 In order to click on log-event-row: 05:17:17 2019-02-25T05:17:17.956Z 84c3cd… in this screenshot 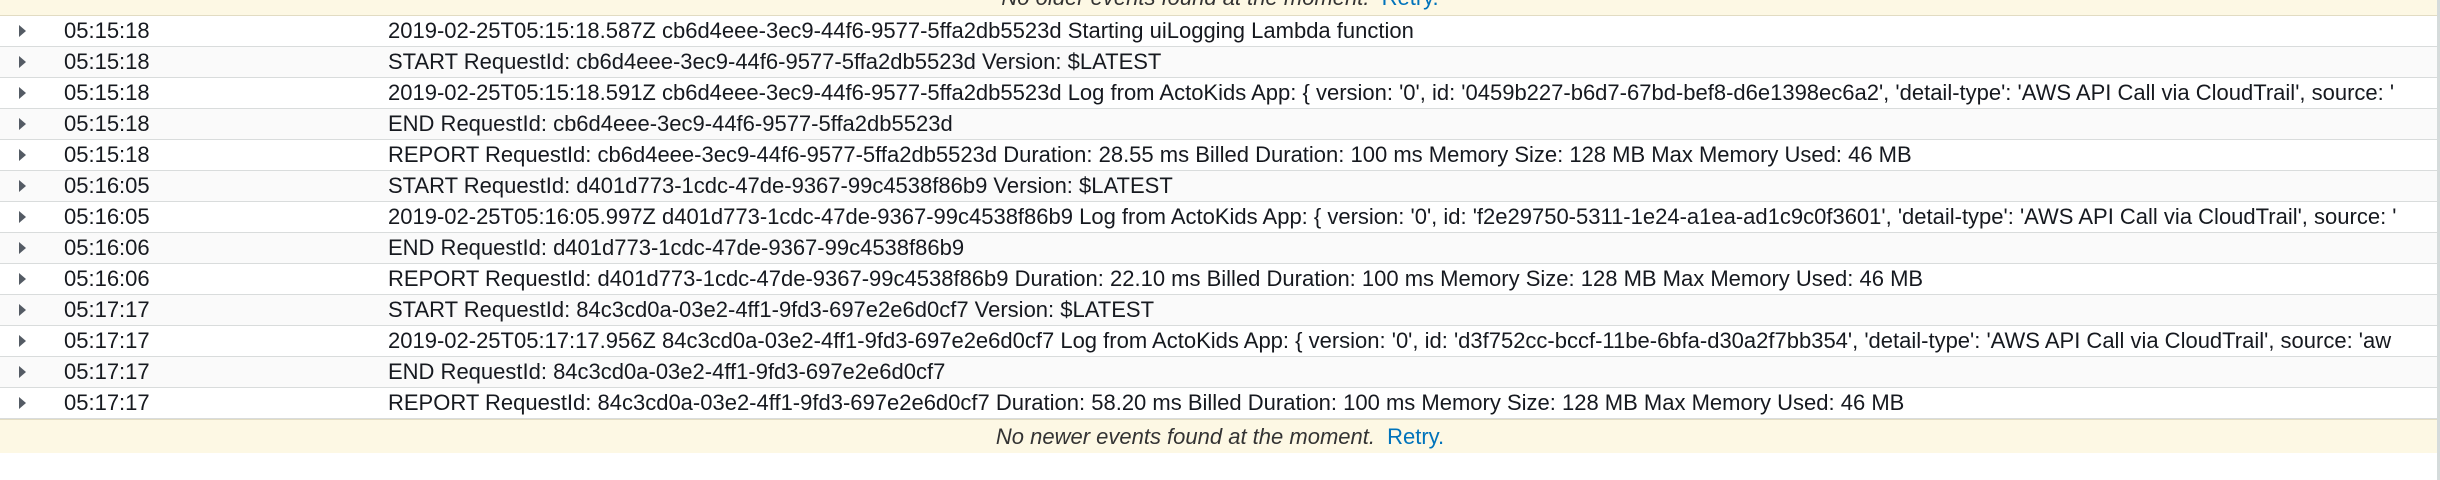, I will do `click(1219, 341)`.